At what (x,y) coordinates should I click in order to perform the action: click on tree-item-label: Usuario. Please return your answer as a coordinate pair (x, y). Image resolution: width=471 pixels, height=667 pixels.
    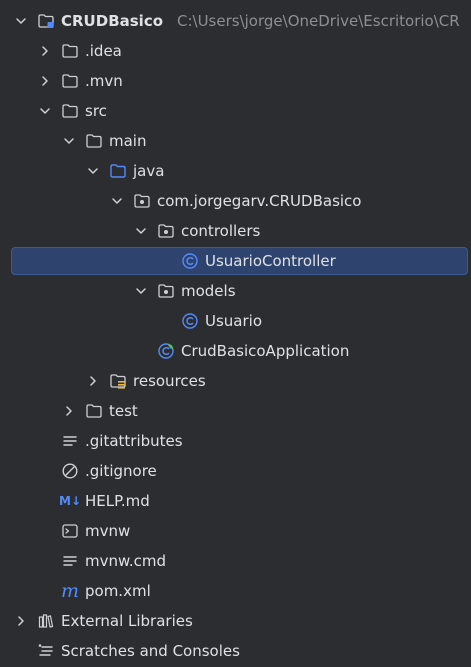
    Looking at the image, I should click on (234, 321).